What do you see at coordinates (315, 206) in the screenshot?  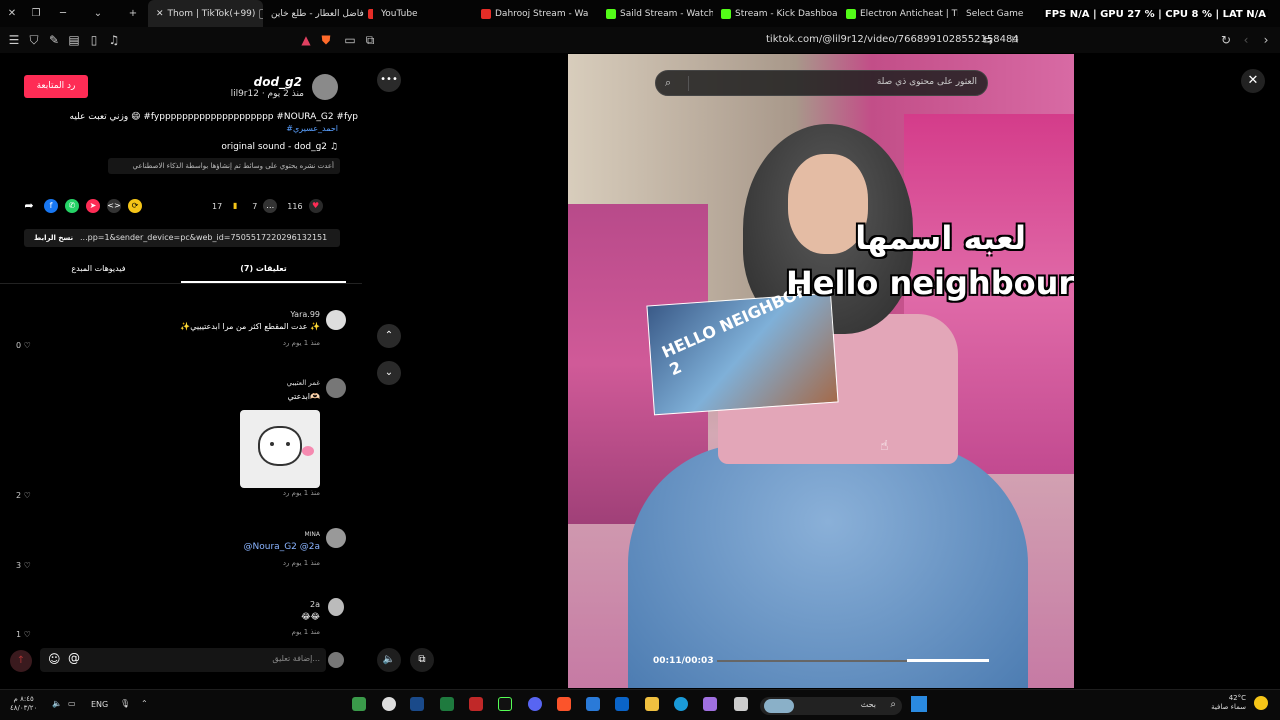 I see `heart-icon: ♥` at bounding box center [315, 206].